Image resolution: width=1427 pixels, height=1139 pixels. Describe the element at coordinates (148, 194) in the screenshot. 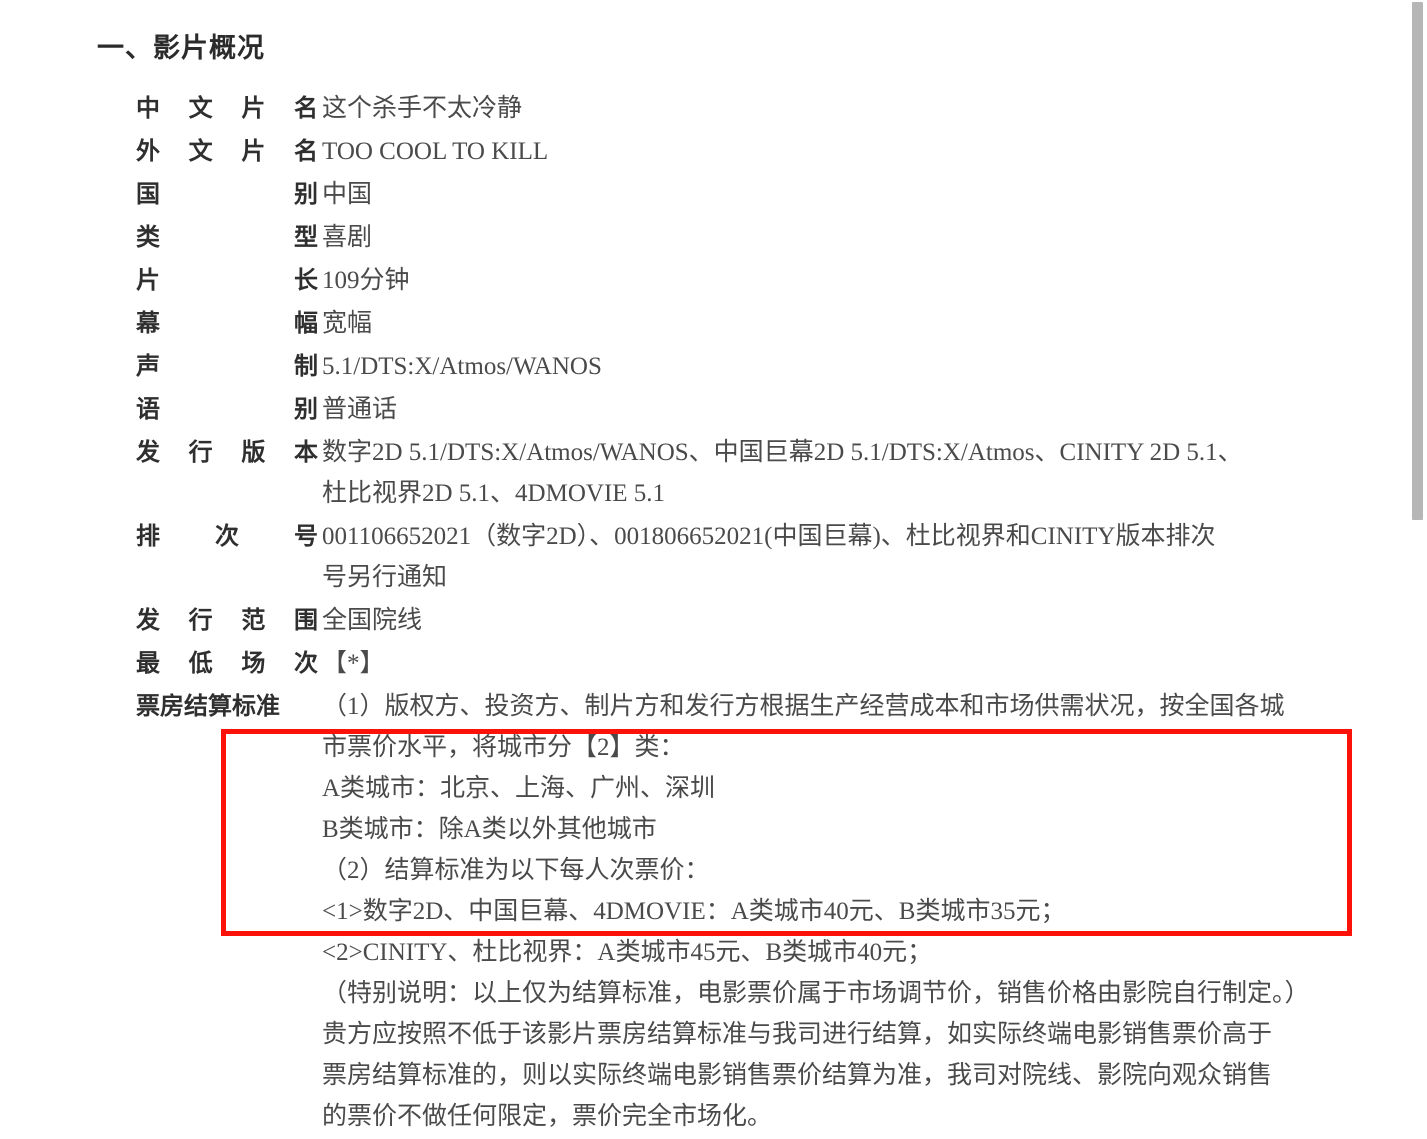

I see `label-char: 国` at that location.